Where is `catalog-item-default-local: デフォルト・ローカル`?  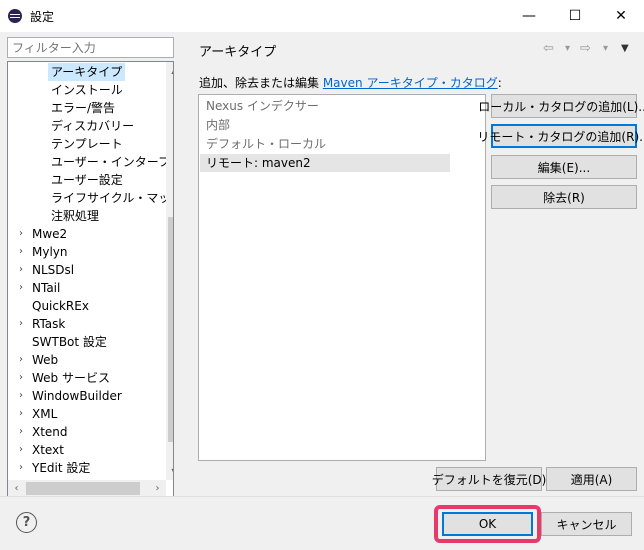 catalog-item-default-local: デフォルト・ローカル is located at coordinates (325, 144).